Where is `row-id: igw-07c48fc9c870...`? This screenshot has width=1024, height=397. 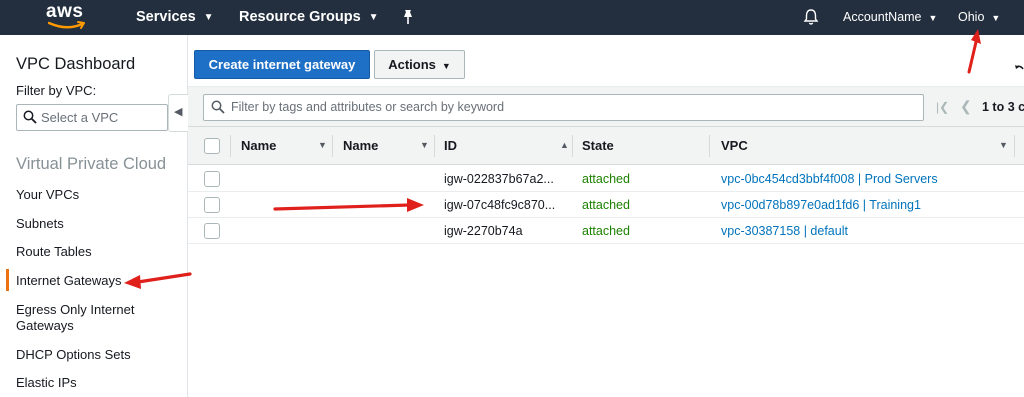
row-id: igw-07c48fc9c870... is located at coordinates (500, 205).